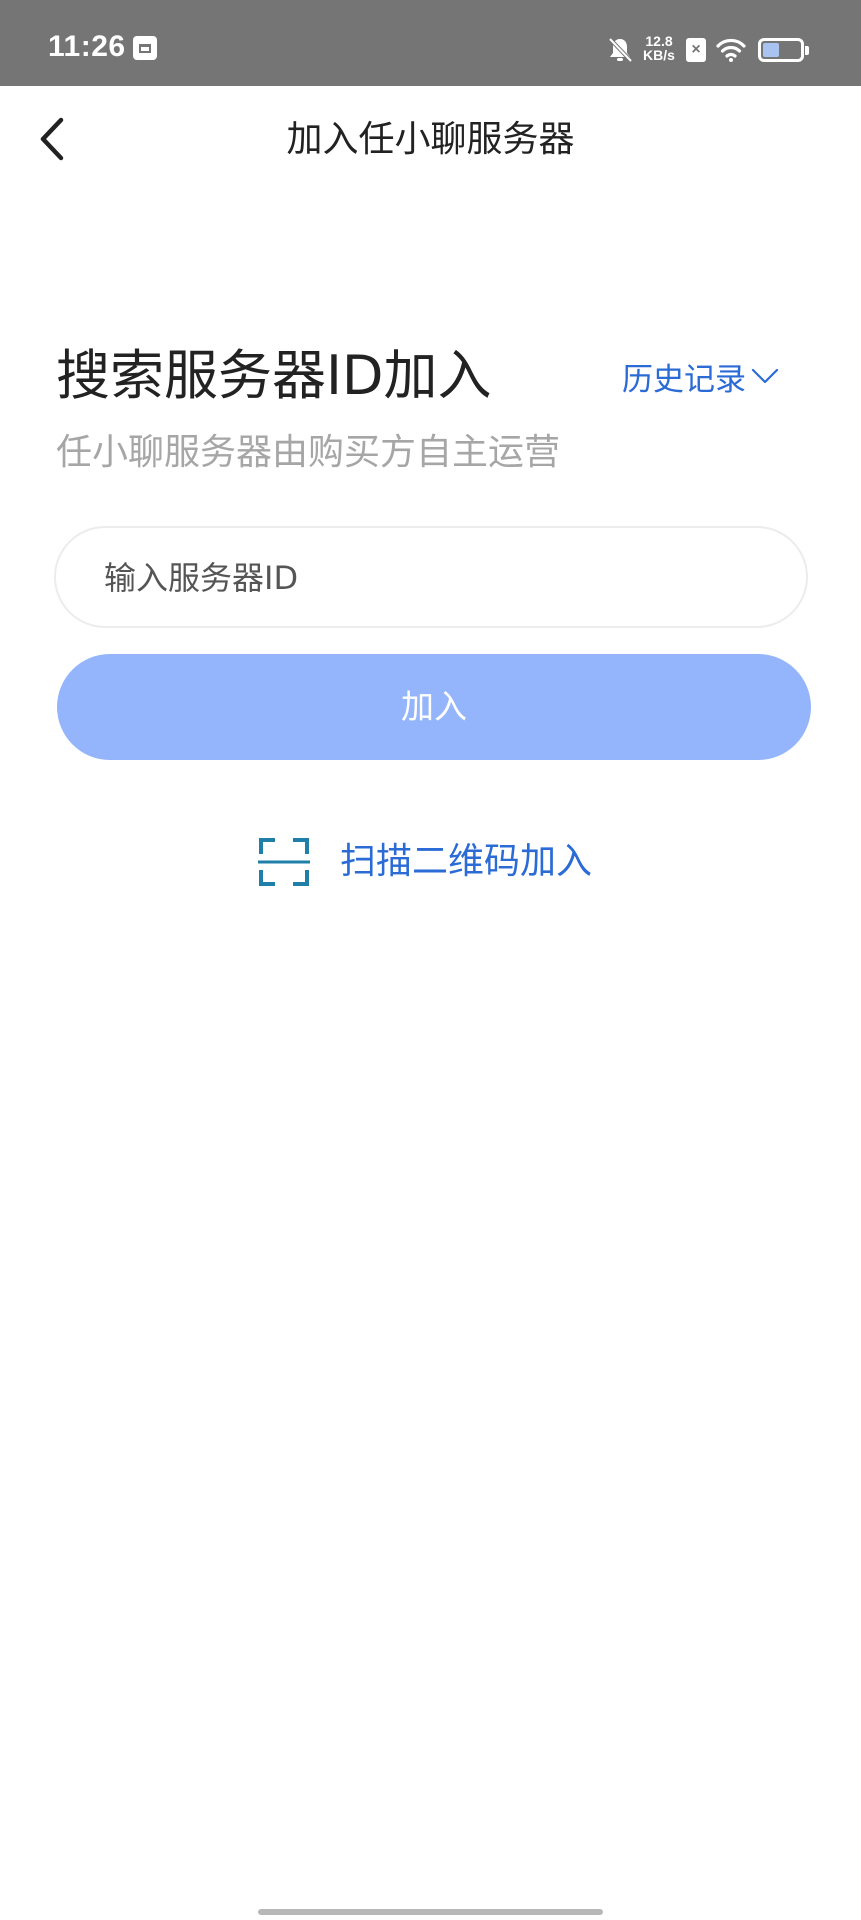 This screenshot has width=861, height=1920. I want to click on history-dropdown: 历史记录, so click(701, 376).